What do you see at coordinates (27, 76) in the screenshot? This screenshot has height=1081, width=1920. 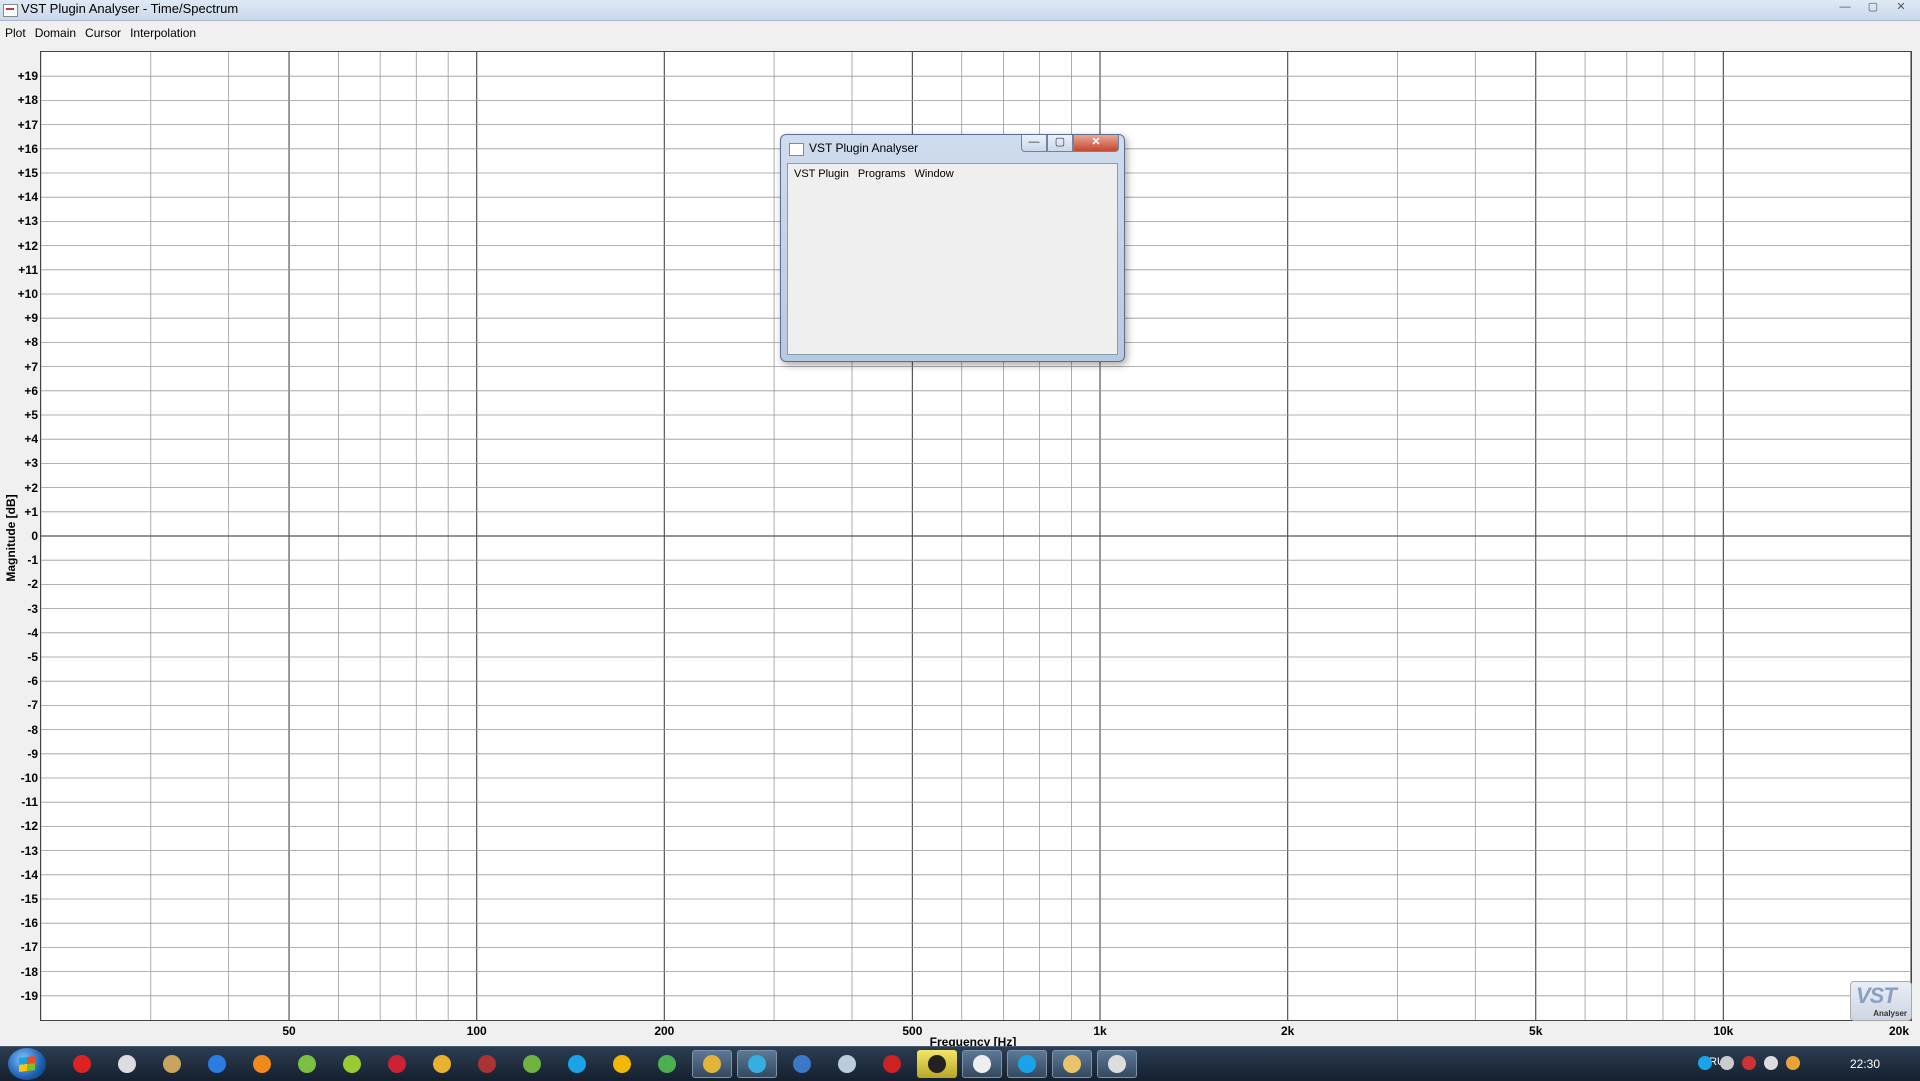 I see `y-tick-label: +19` at bounding box center [27, 76].